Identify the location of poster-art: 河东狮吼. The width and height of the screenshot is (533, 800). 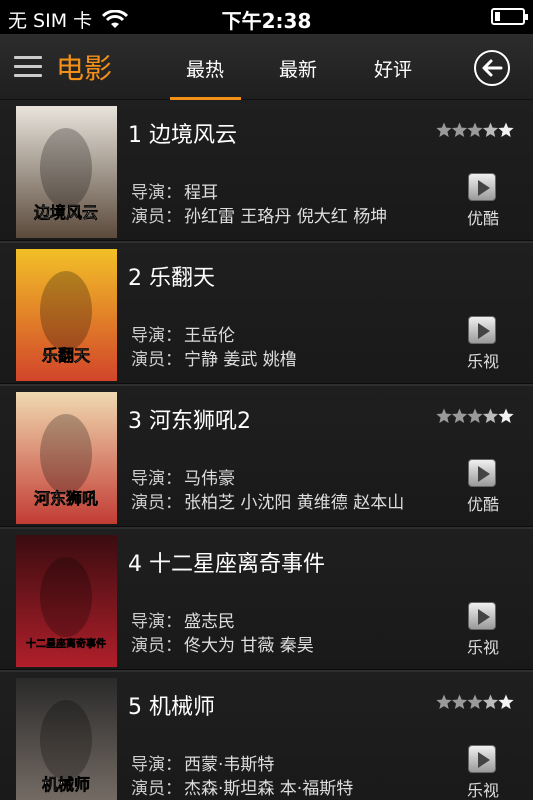
(66, 458).